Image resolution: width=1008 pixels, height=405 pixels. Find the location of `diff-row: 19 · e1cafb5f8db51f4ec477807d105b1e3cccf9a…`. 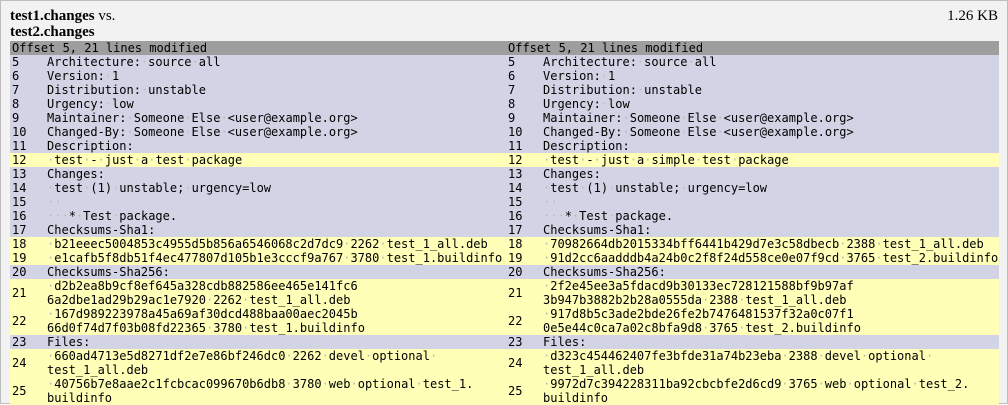

diff-row: 19 · e1cafb5f8db51f4ec477807d105b1e3cccf9a… is located at coordinates (258, 258).